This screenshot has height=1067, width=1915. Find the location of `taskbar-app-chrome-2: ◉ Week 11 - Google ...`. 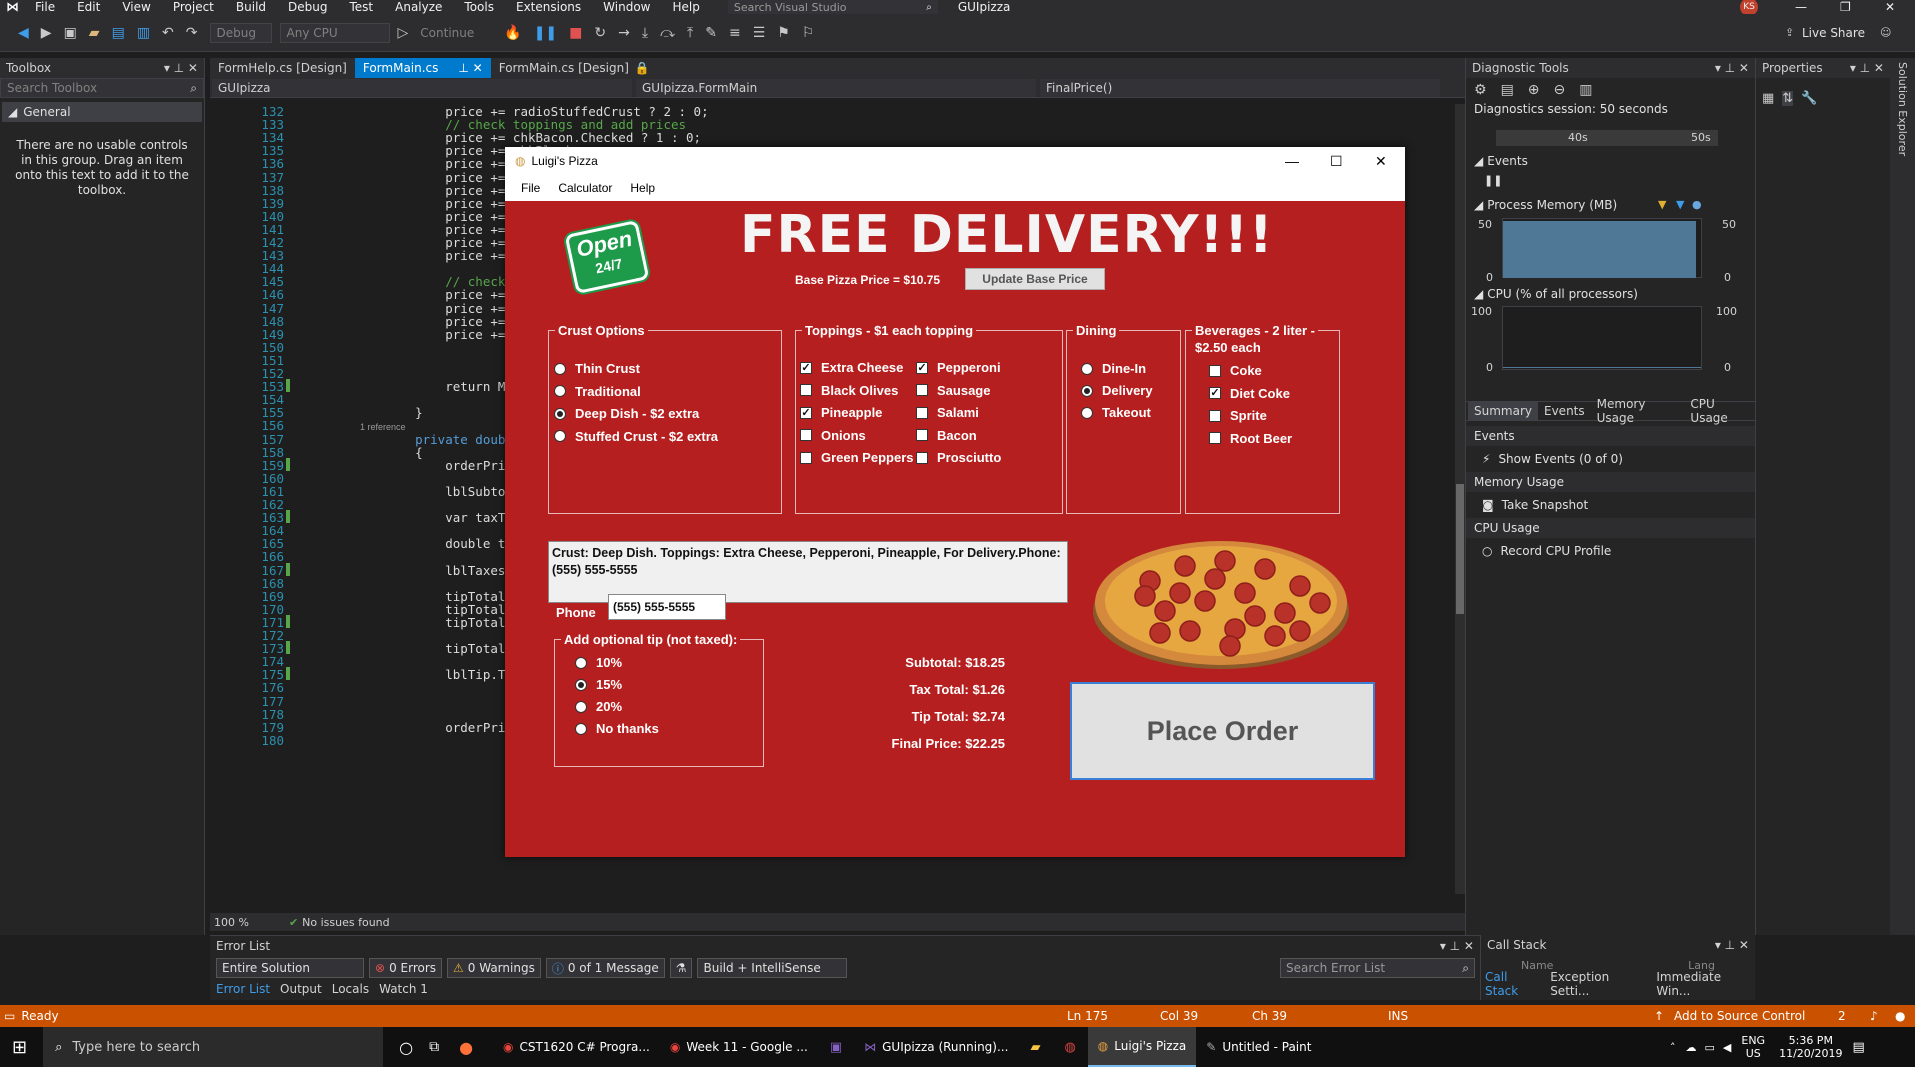

taskbar-app-chrome-2: ◉ Week 11 - Google ... is located at coordinates (739, 1047).